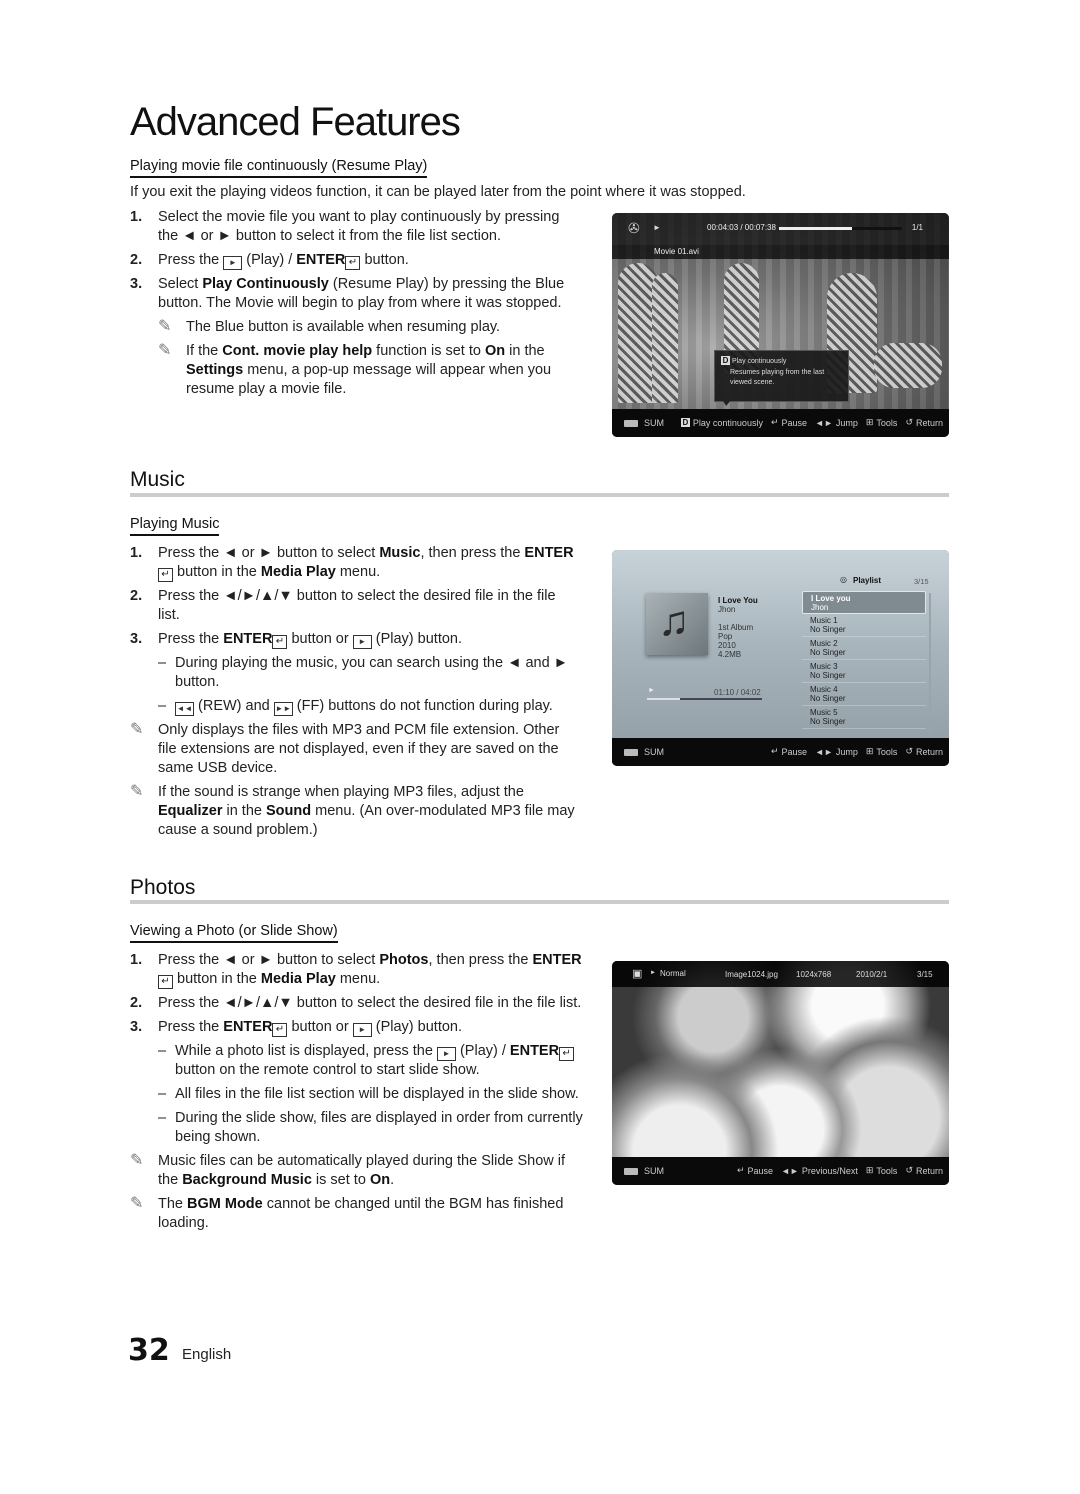 The height and width of the screenshot is (1494, 1080). I want to click on control-hint-previous-next: ◄► Previous/Next, so click(819, 1171).